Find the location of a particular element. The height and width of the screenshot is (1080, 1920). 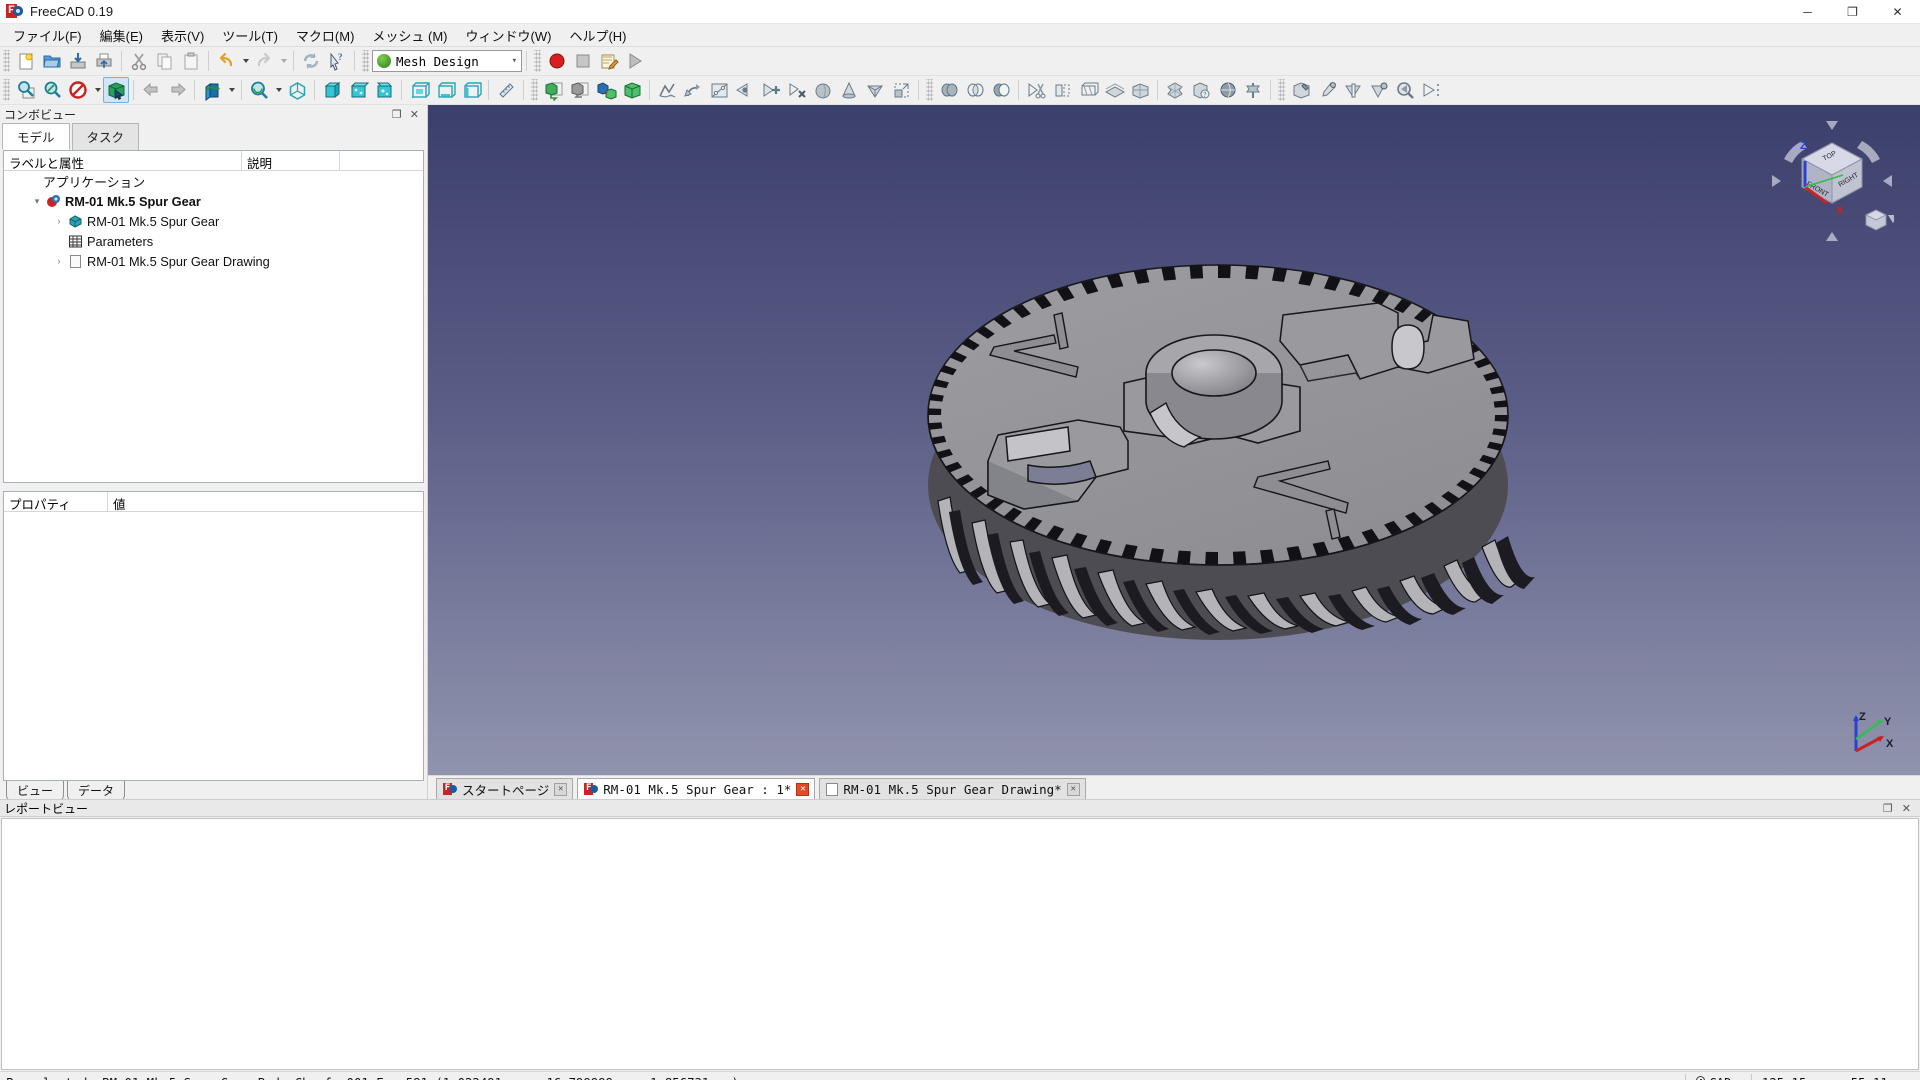

regular-solid-polyhedron-button is located at coordinates (875, 90).